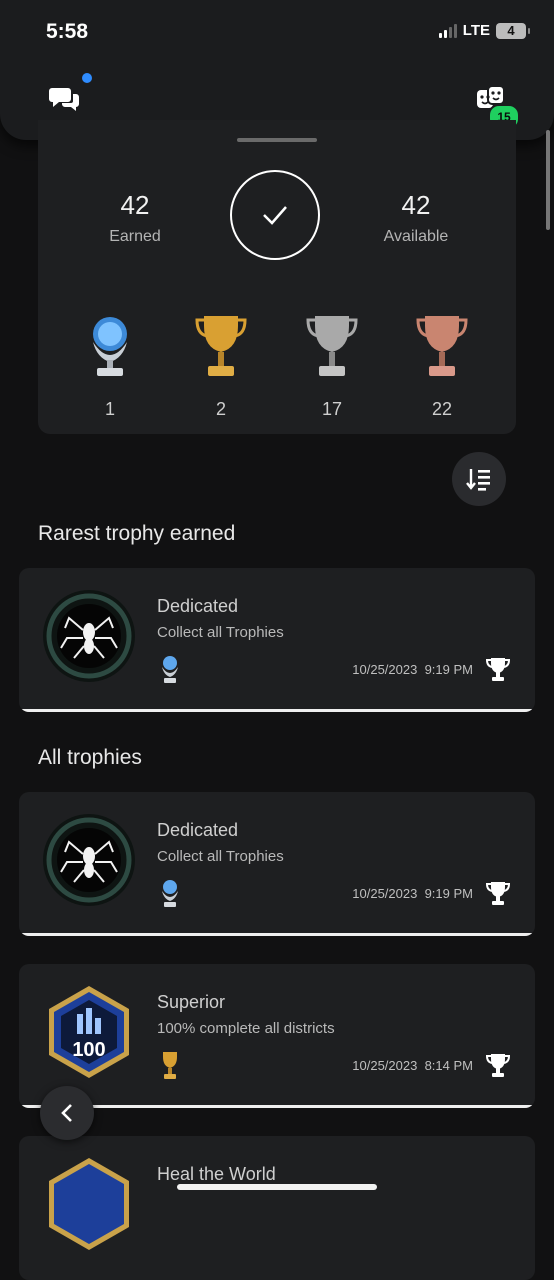 This screenshot has width=554, height=1280. Describe the element at coordinates (220, 409) in the screenshot. I see `gold-count: 2` at that location.